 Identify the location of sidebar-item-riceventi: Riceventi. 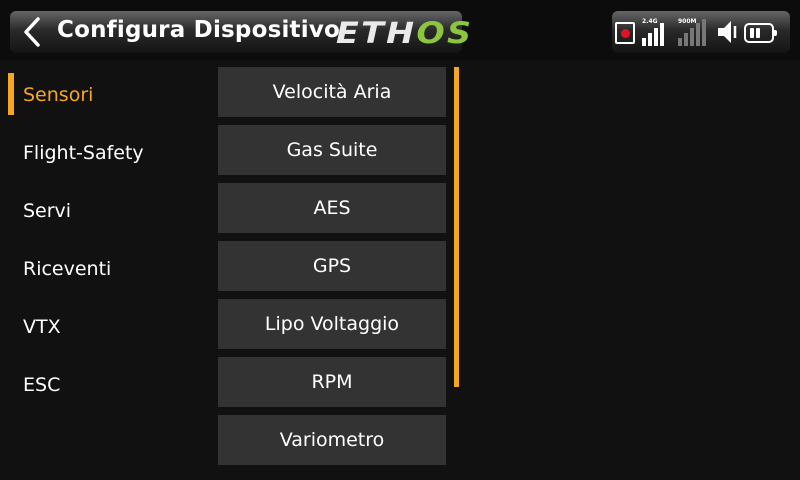
(67, 269).